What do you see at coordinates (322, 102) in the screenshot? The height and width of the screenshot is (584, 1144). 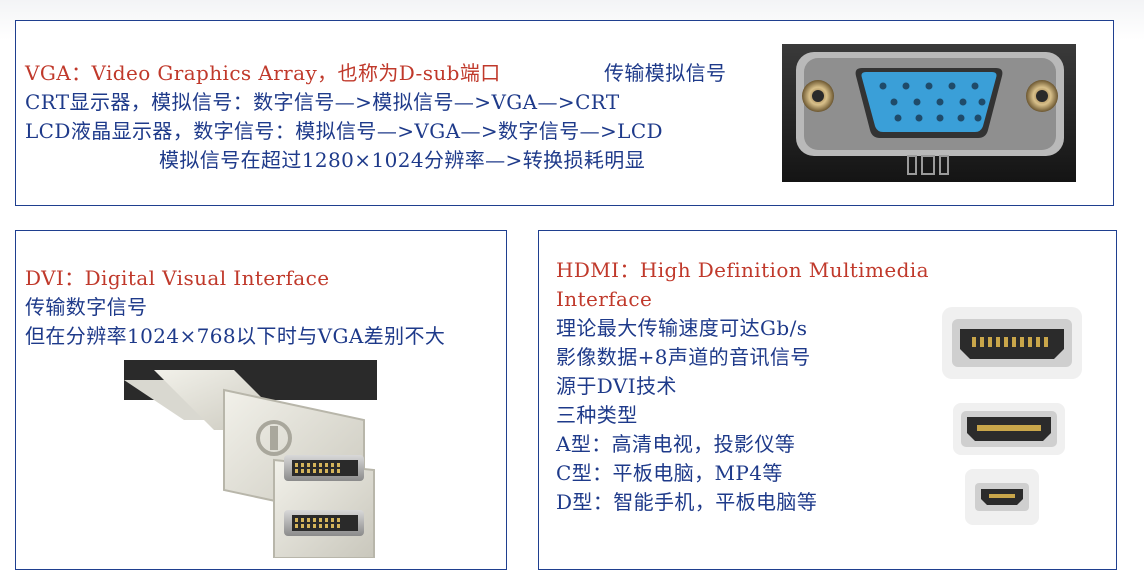 I see `vga-crt-line: CRT显示器，模拟信号：数字信号—>模拟信号—>VGA—>CRT` at bounding box center [322, 102].